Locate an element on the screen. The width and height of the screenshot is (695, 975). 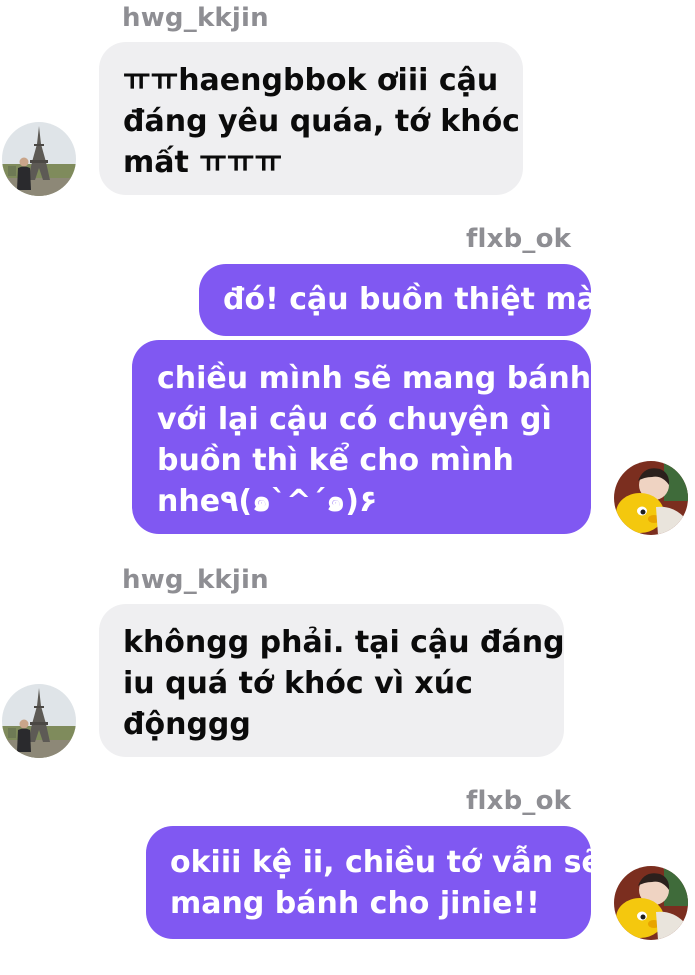
message-bubble-outgoing: đó! cậu buồn thiệt mà is located at coordinates (398, 300).